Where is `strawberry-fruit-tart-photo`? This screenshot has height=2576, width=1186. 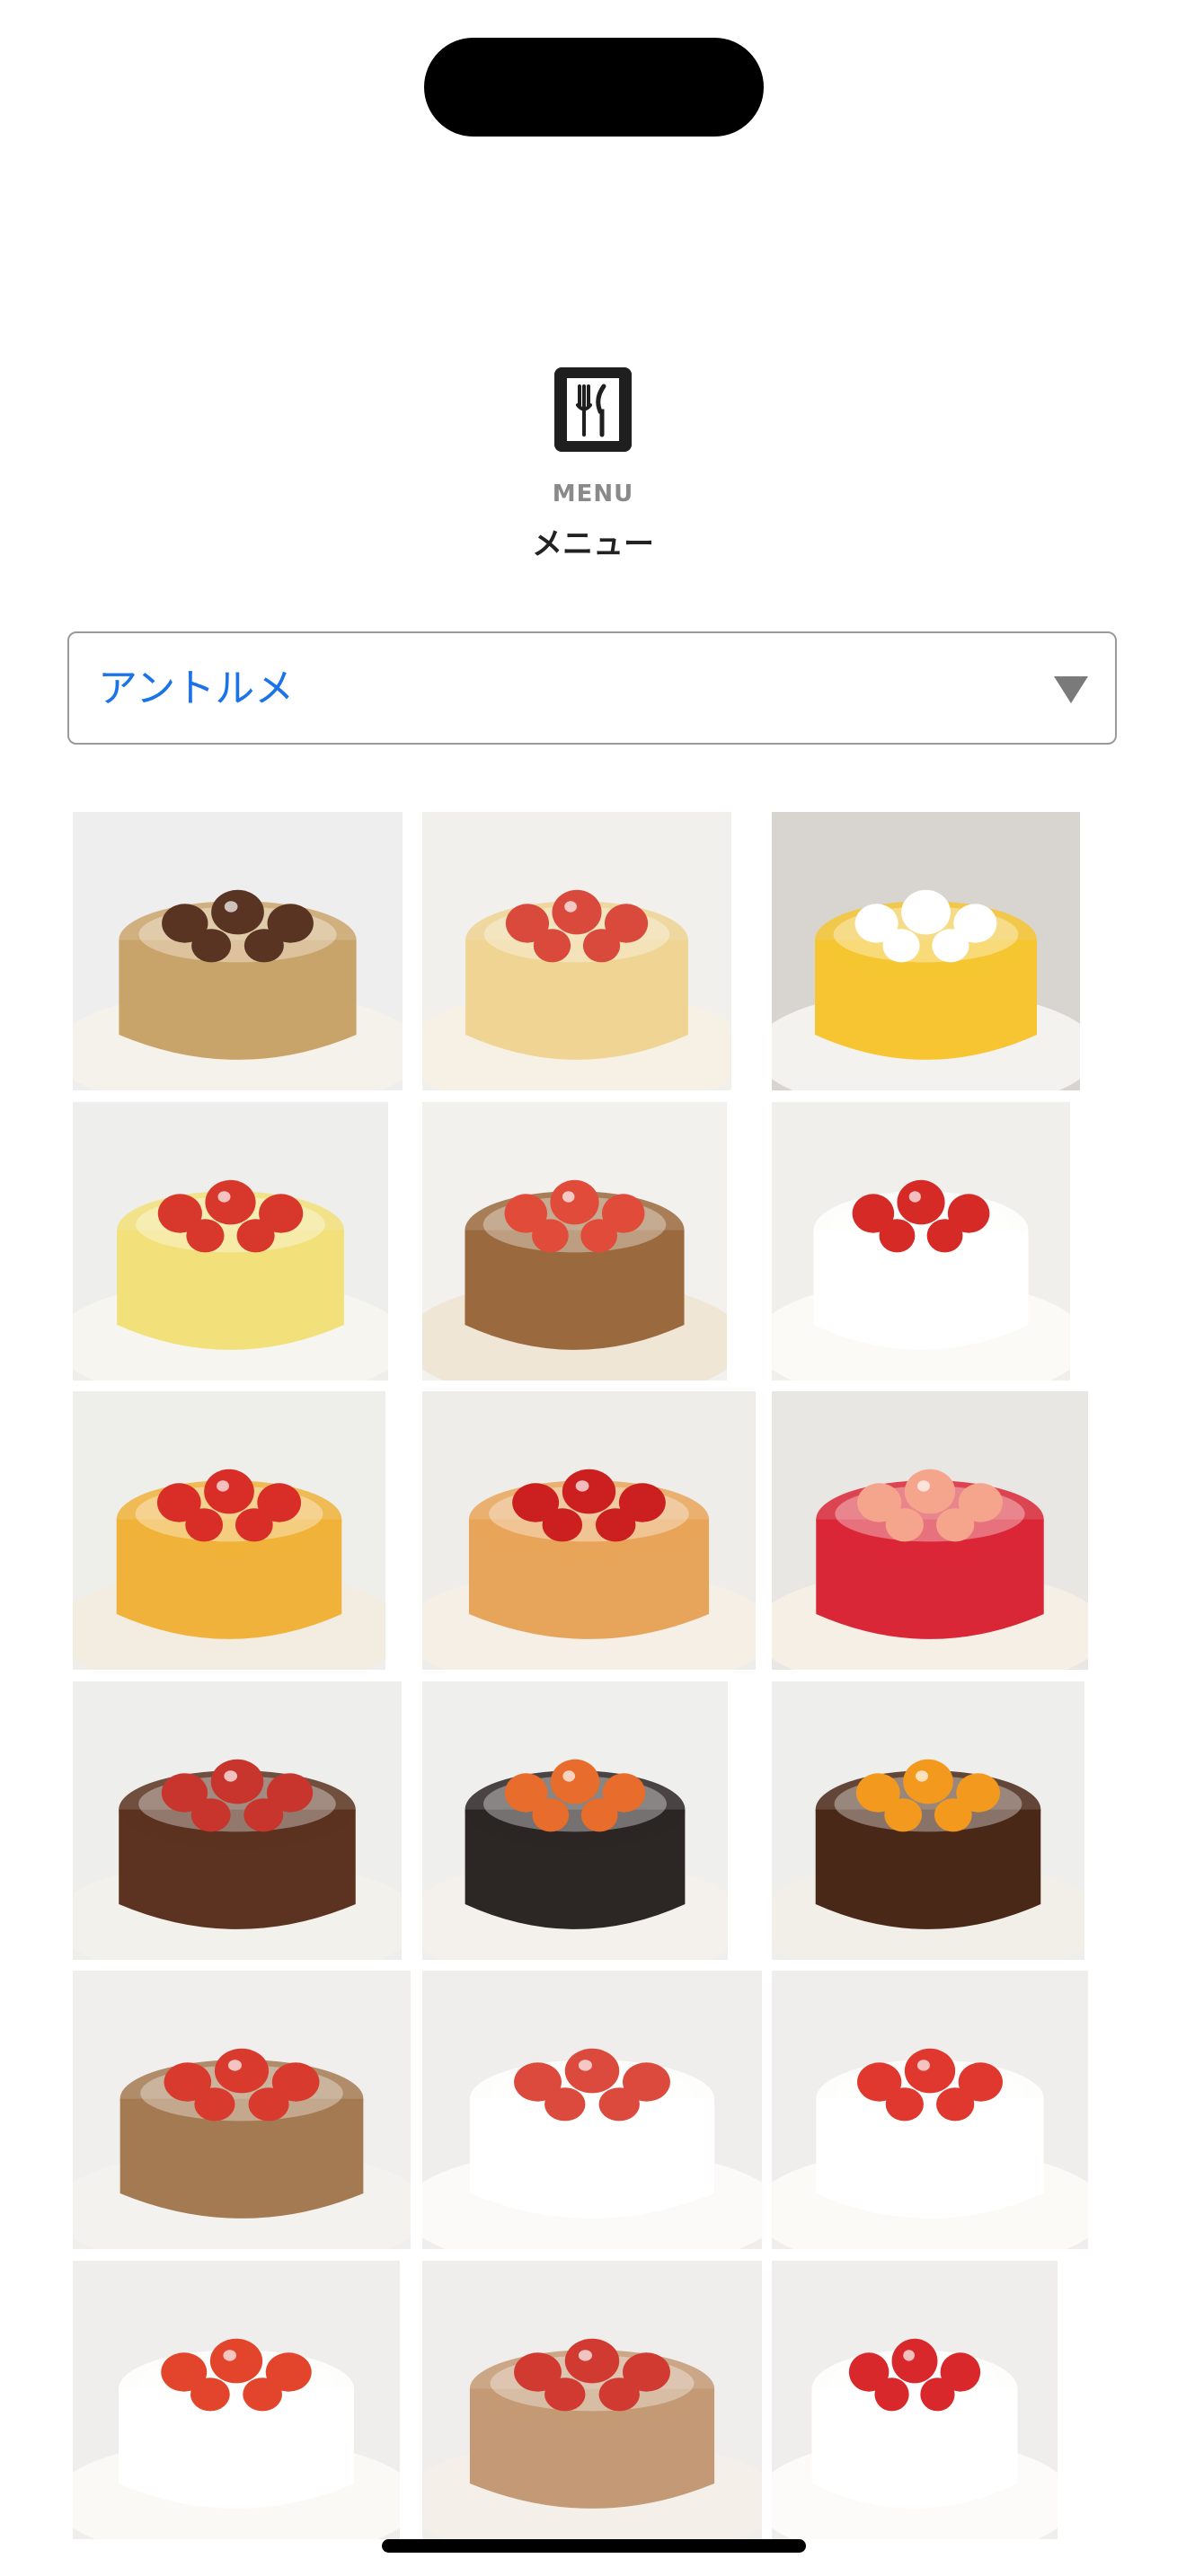
strawberry-fruit-tart-photo is located at coordinates (229, 1530).